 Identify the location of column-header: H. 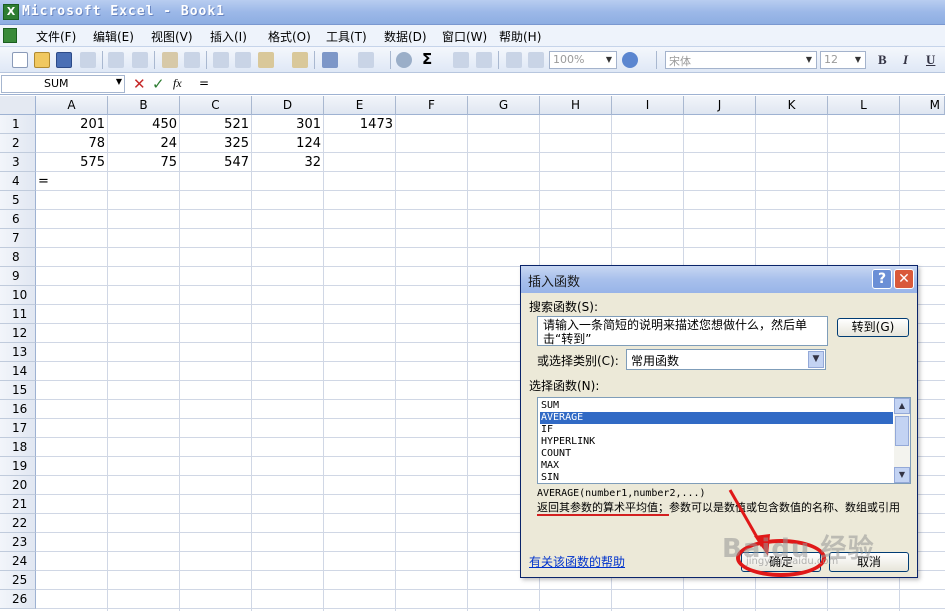
(576, 105).